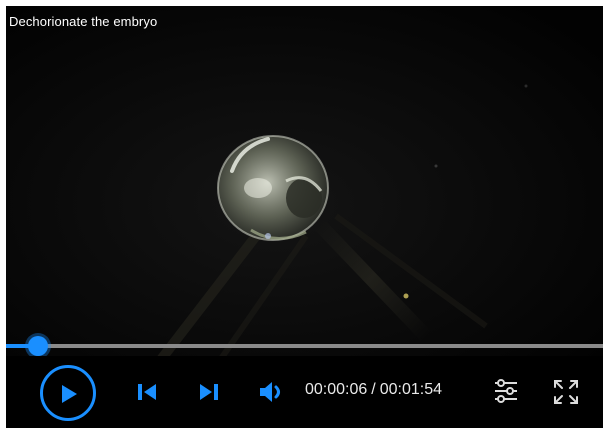 Image resolution: width=603 pixels, height=428 pixels. I want to click on play-icon, so click(69, 394).